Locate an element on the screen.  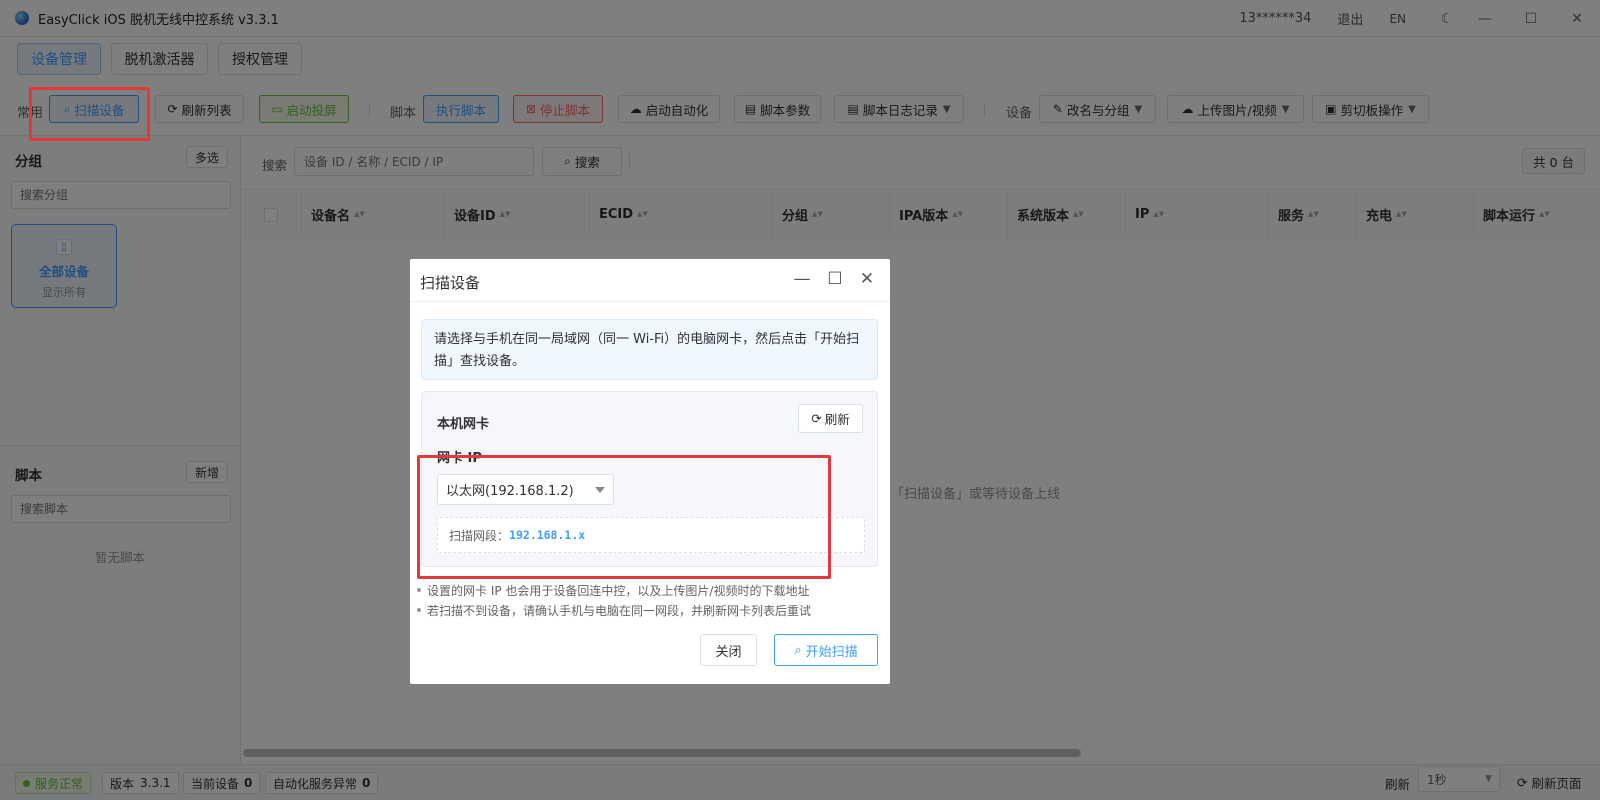
search-icon: ⌕ is located at coordinates (798, 650).